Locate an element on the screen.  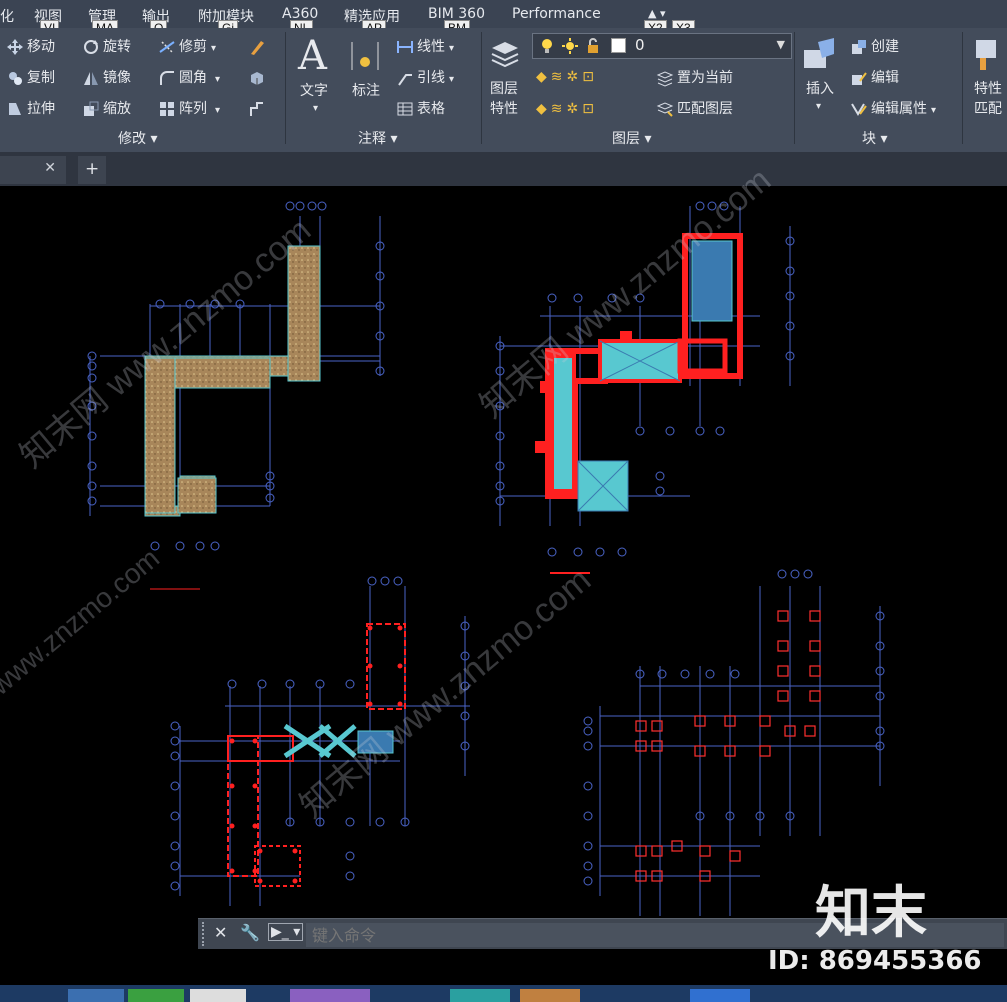
wrench-icon: 🔧 is located at coordinates (250, 932).